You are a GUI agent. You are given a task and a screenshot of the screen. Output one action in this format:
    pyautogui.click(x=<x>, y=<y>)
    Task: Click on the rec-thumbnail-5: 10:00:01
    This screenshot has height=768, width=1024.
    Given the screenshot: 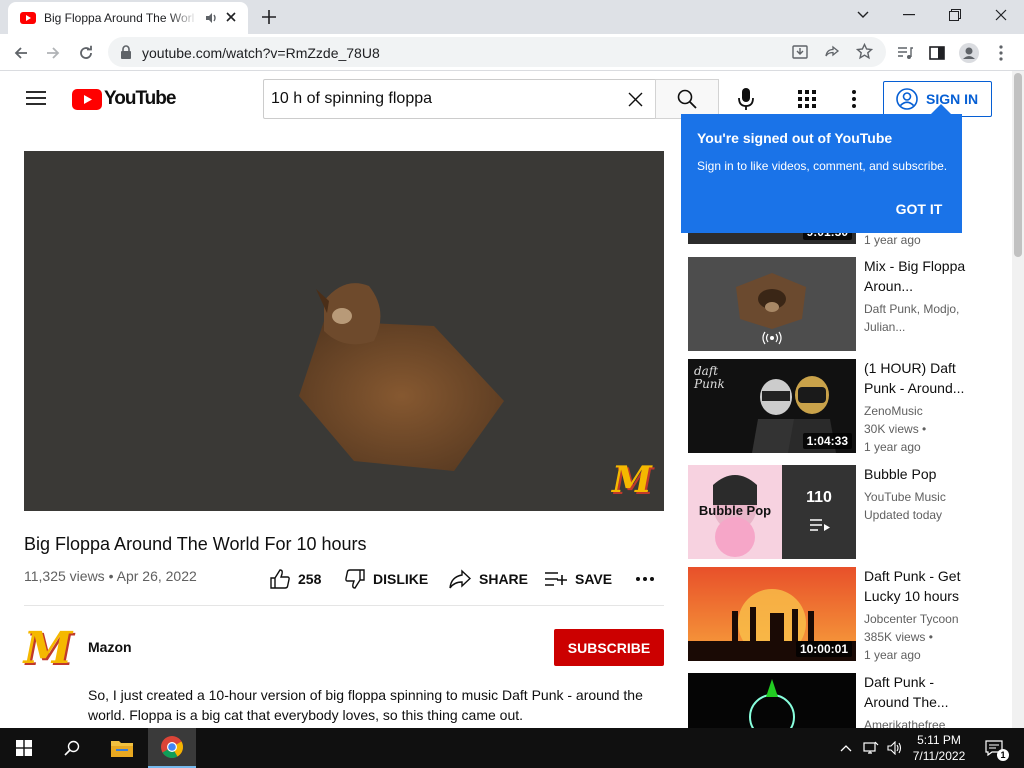 What is the action you would take?
    pyautogui.click(x=772, y=614)
    